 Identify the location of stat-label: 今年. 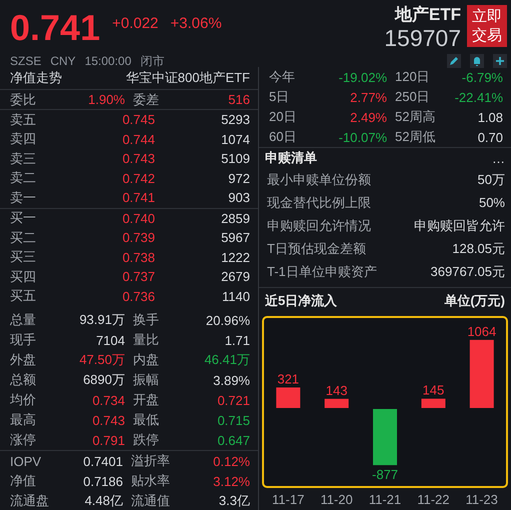
(282, 77).